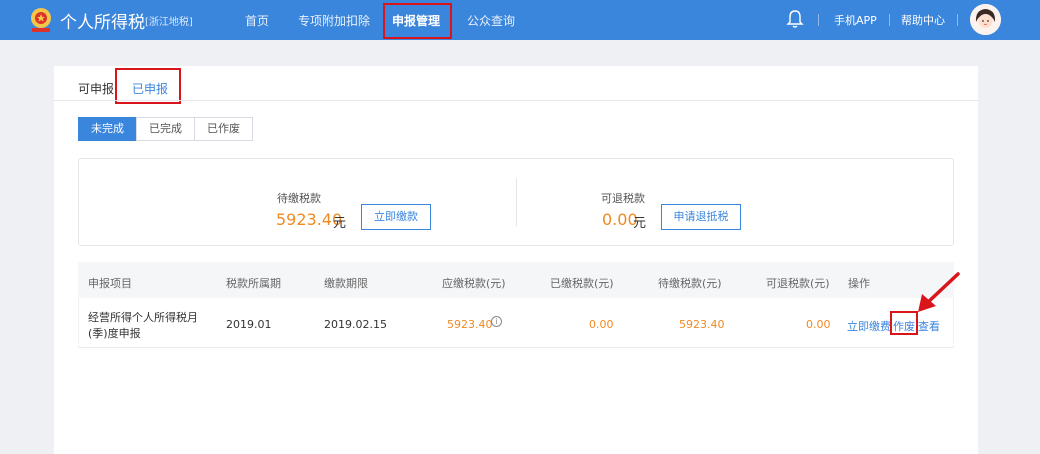 Image resolution: width=1040 pixels, height=454 pixels. Describe the element at coordinates (496, 321) in the screenshot. I see `info-icon: i` at that location.